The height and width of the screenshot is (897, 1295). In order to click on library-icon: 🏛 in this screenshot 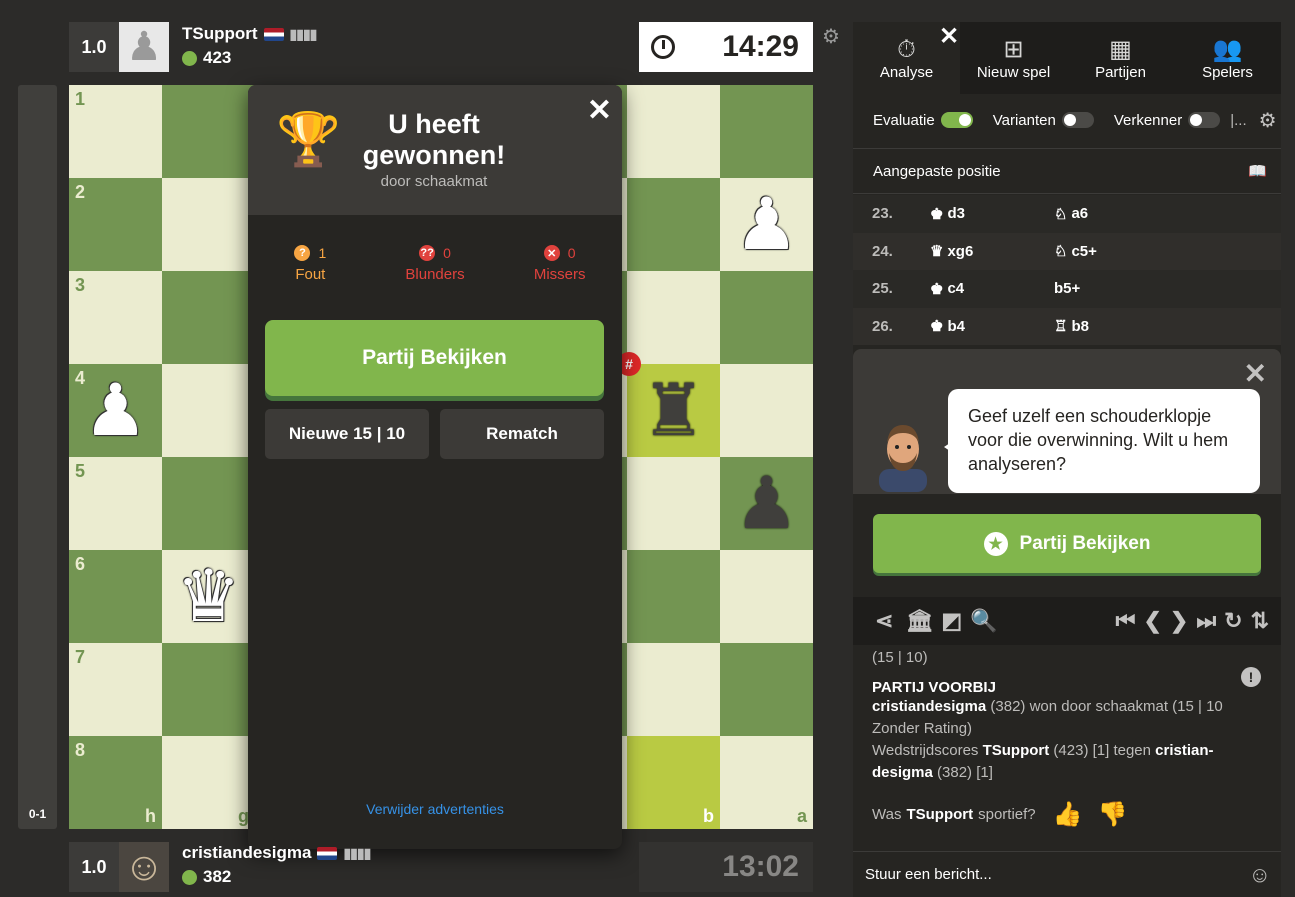, I will do `click(919, 621)`.